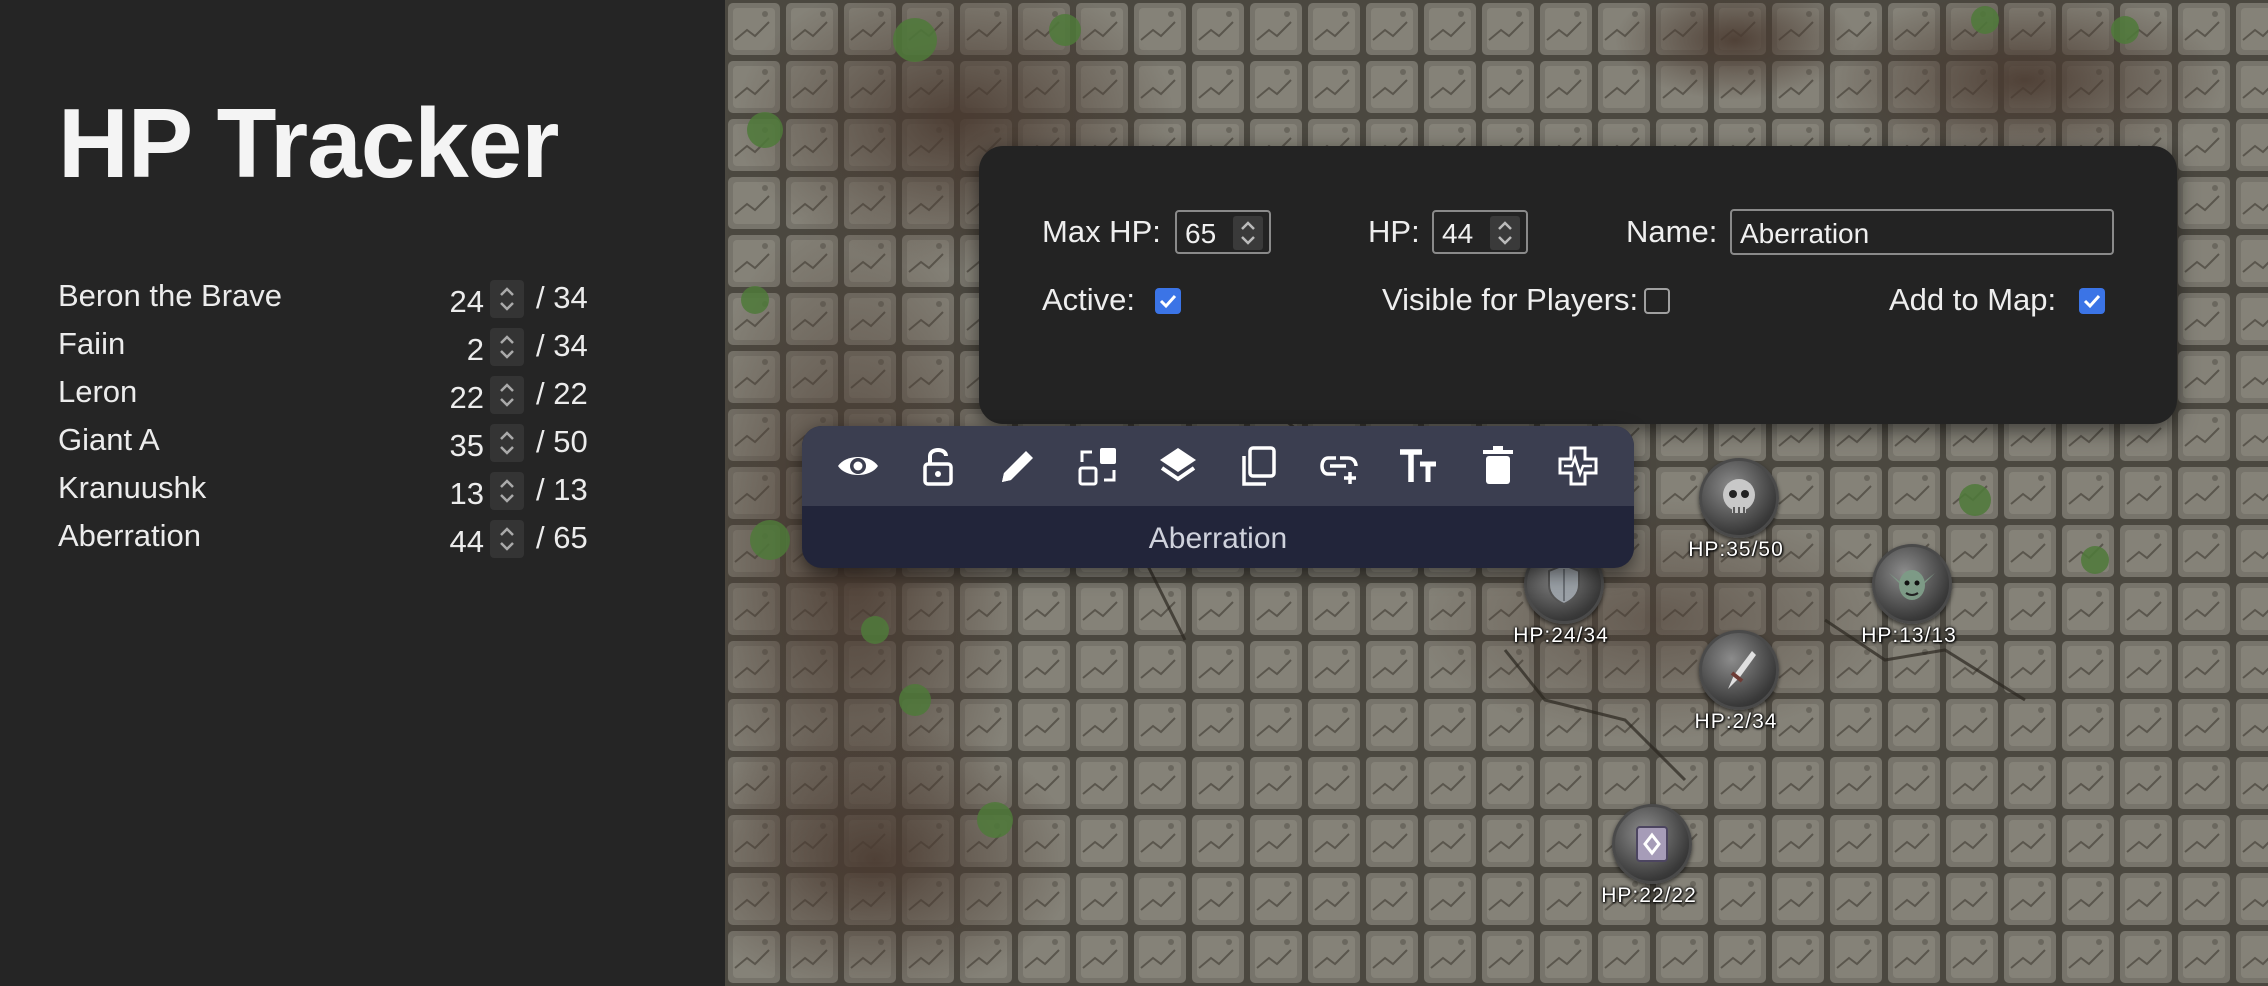  I want to click on hp-value: 44, so click(1458, 233).